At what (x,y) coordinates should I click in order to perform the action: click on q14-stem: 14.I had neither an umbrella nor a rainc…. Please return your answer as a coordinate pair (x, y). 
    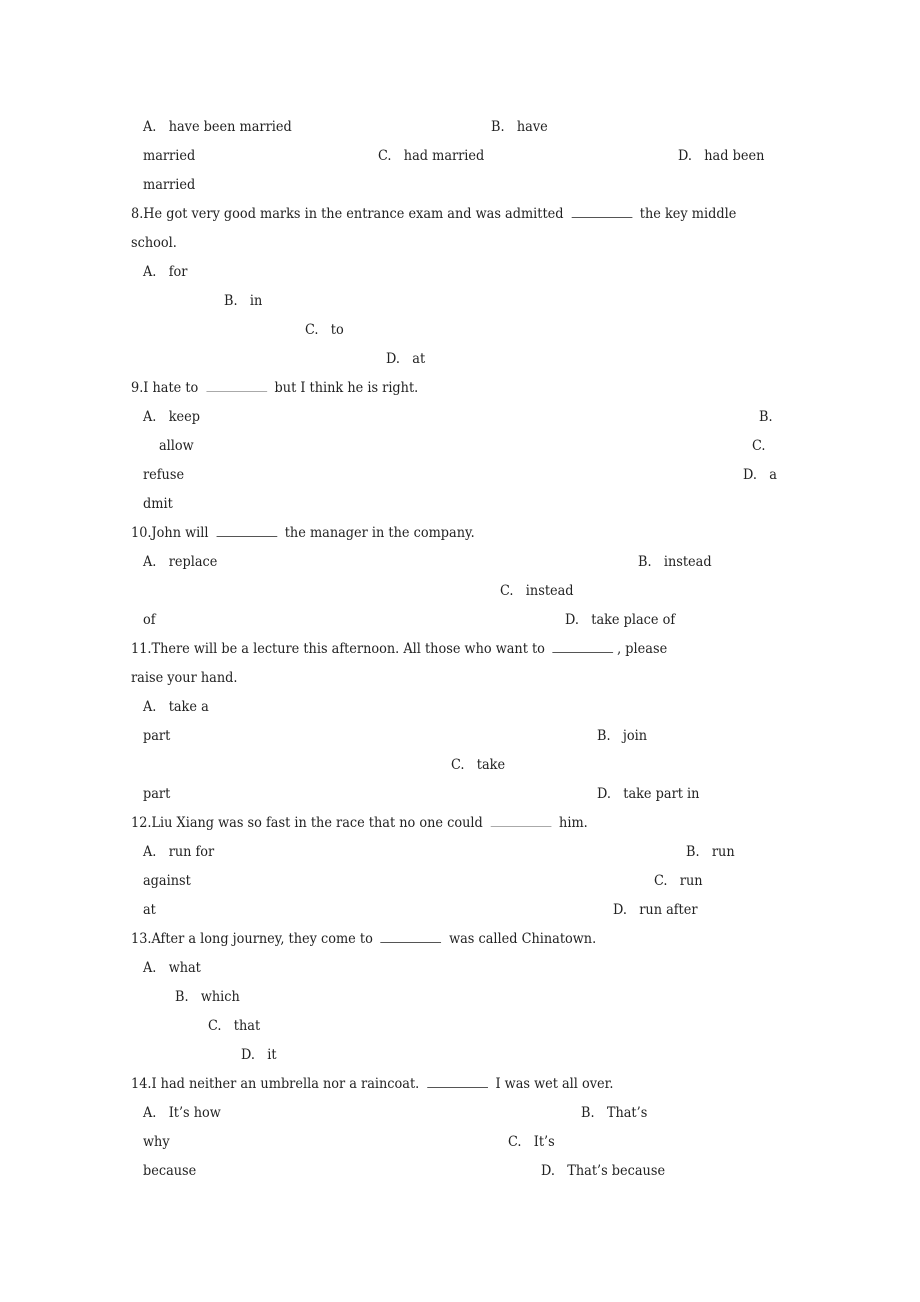
    Looking at the image, I should click on (372, 1084).